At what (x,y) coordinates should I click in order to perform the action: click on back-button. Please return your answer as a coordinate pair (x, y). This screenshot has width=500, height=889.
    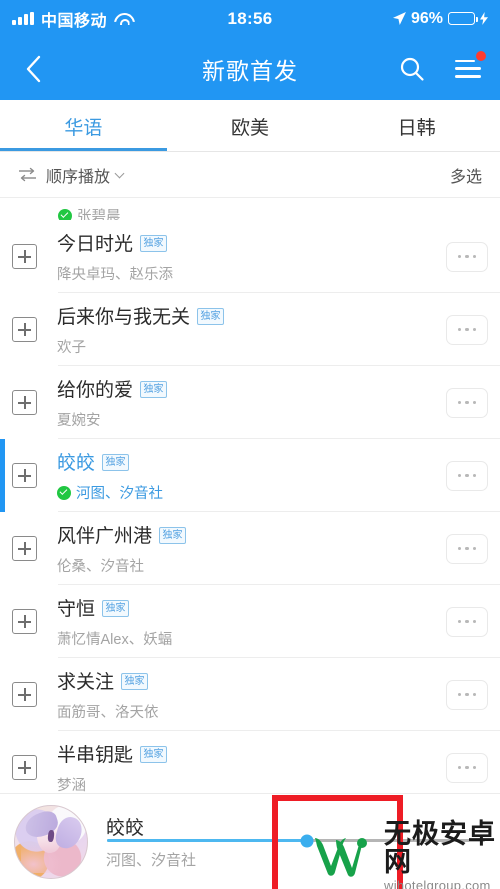
    Looking at the image, I should click on (33, 69).